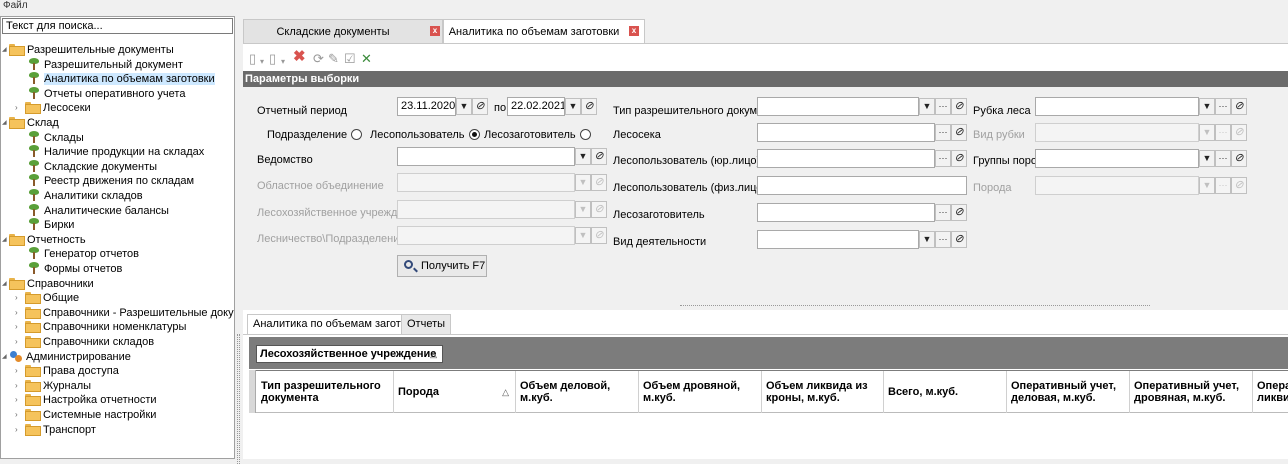 The image size is (1288, 464). What do you see at coordinates (537, 135) in the screenshot?
I see `radio-lesozagotovitel: Лесозаготовитель` at bounding box center [537, 135].